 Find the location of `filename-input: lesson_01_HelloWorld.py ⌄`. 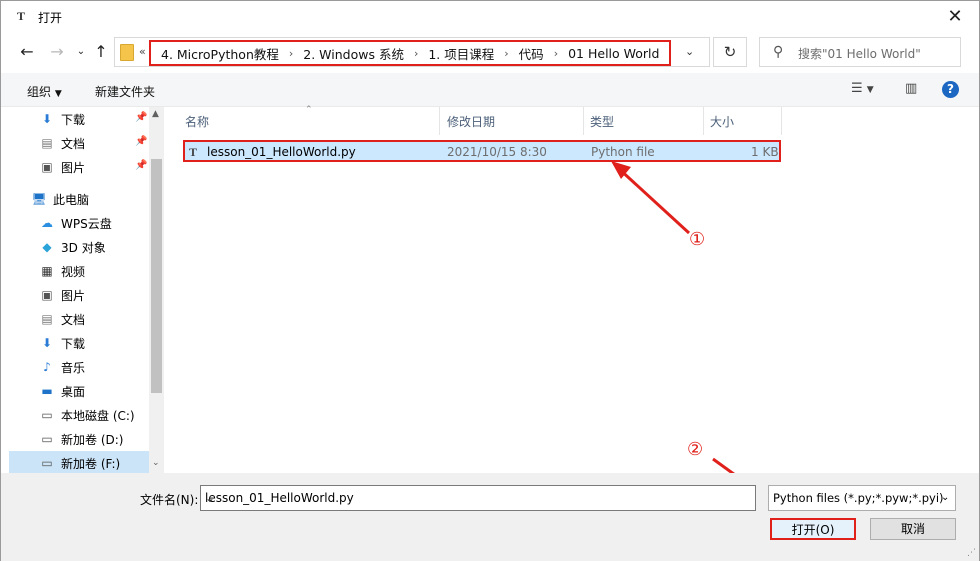

filename-input: lesson_01_HelloWorld.py ⌄ is located at coordinates (478, 498).